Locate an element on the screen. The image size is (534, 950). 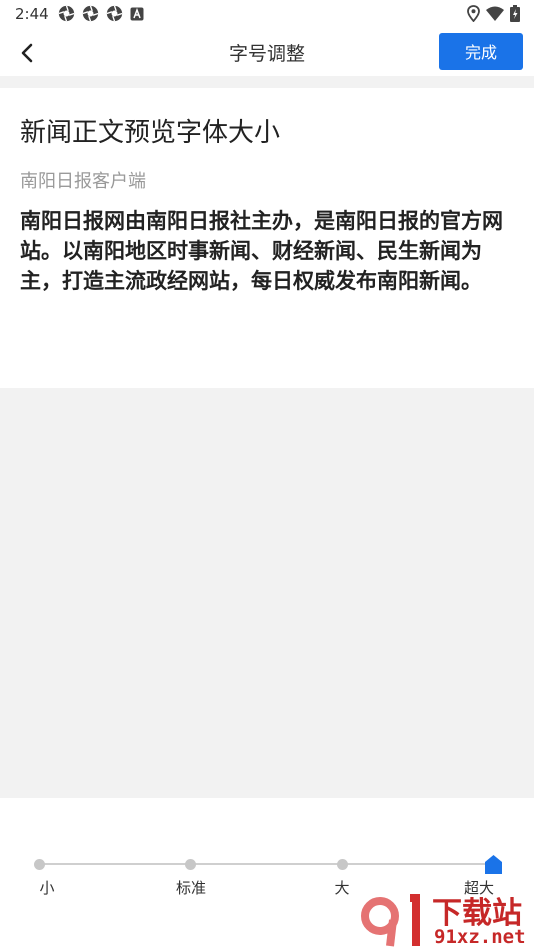
watermark-logo-icon is located at coordinates (390, 920).